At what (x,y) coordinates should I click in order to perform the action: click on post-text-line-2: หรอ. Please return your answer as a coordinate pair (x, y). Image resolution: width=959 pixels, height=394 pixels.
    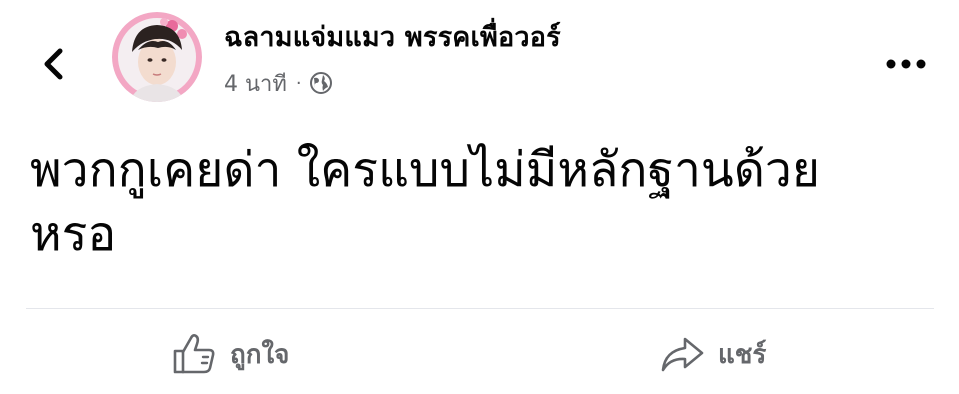
    Looking at the image, I should click on (73, 234).